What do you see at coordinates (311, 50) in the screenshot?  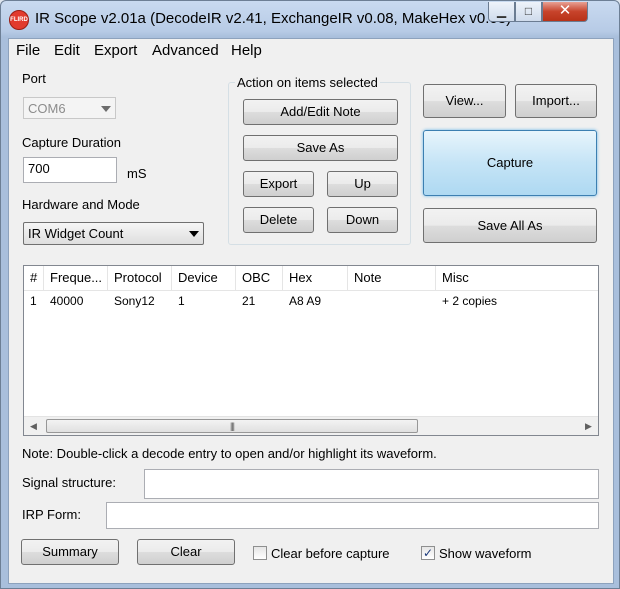 I see `menu-bar: File Edit Export Advanced Help` at bounding box center [311, 50].